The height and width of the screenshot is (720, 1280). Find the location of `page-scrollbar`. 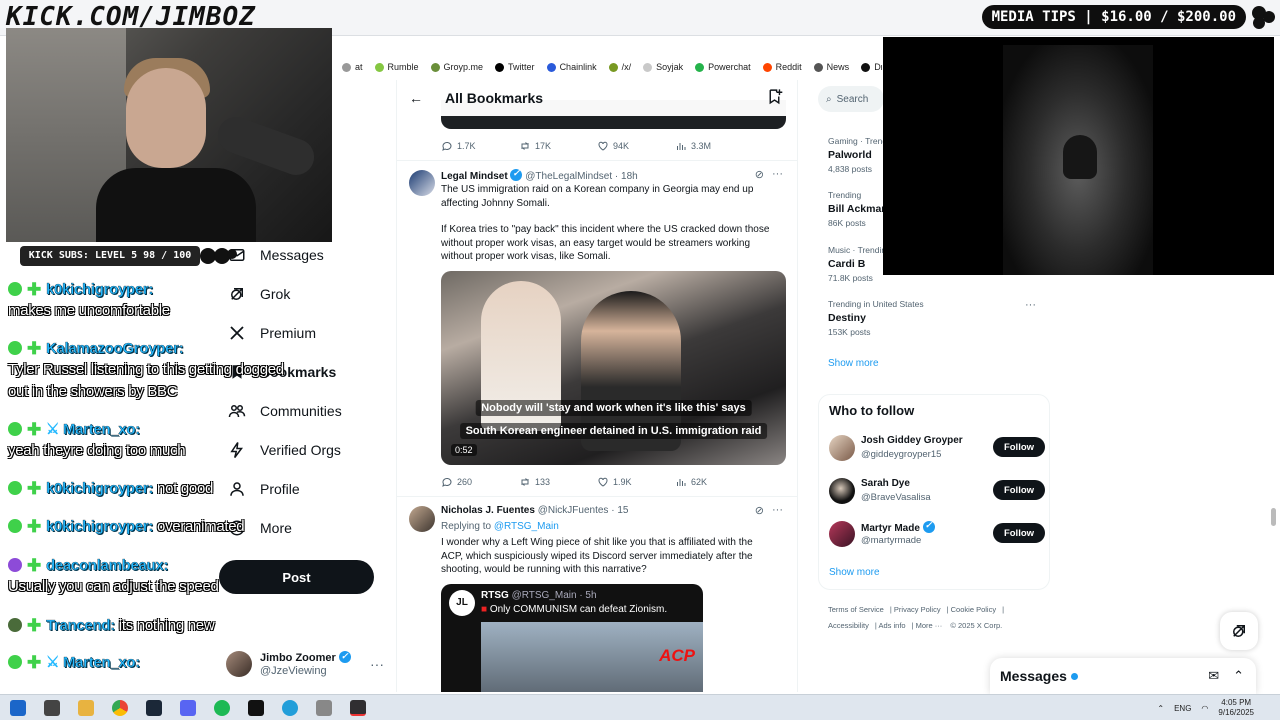

page-scrollbar is located at coordinates (1273, 517).